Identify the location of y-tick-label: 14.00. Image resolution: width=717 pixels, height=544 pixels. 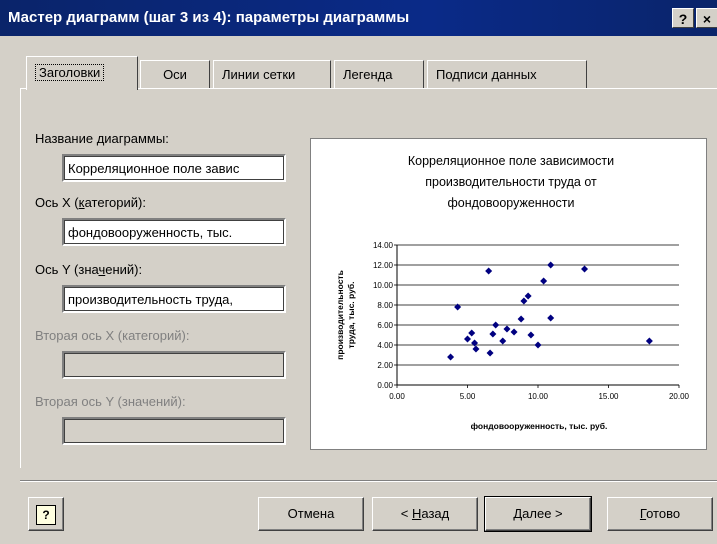
(383, 245).